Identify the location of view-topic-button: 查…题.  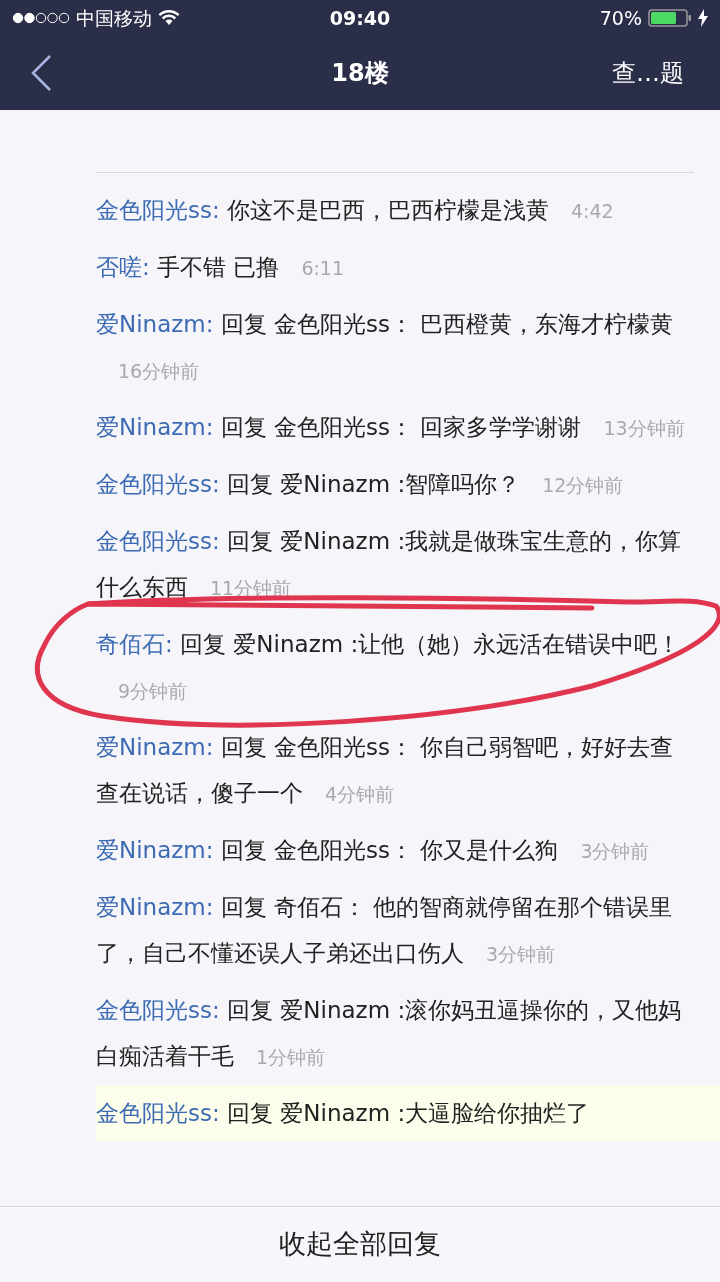
(651, 73).